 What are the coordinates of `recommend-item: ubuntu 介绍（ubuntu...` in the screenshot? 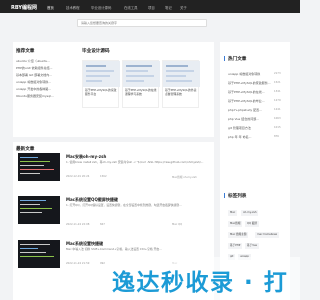 It's located at (47, 61).